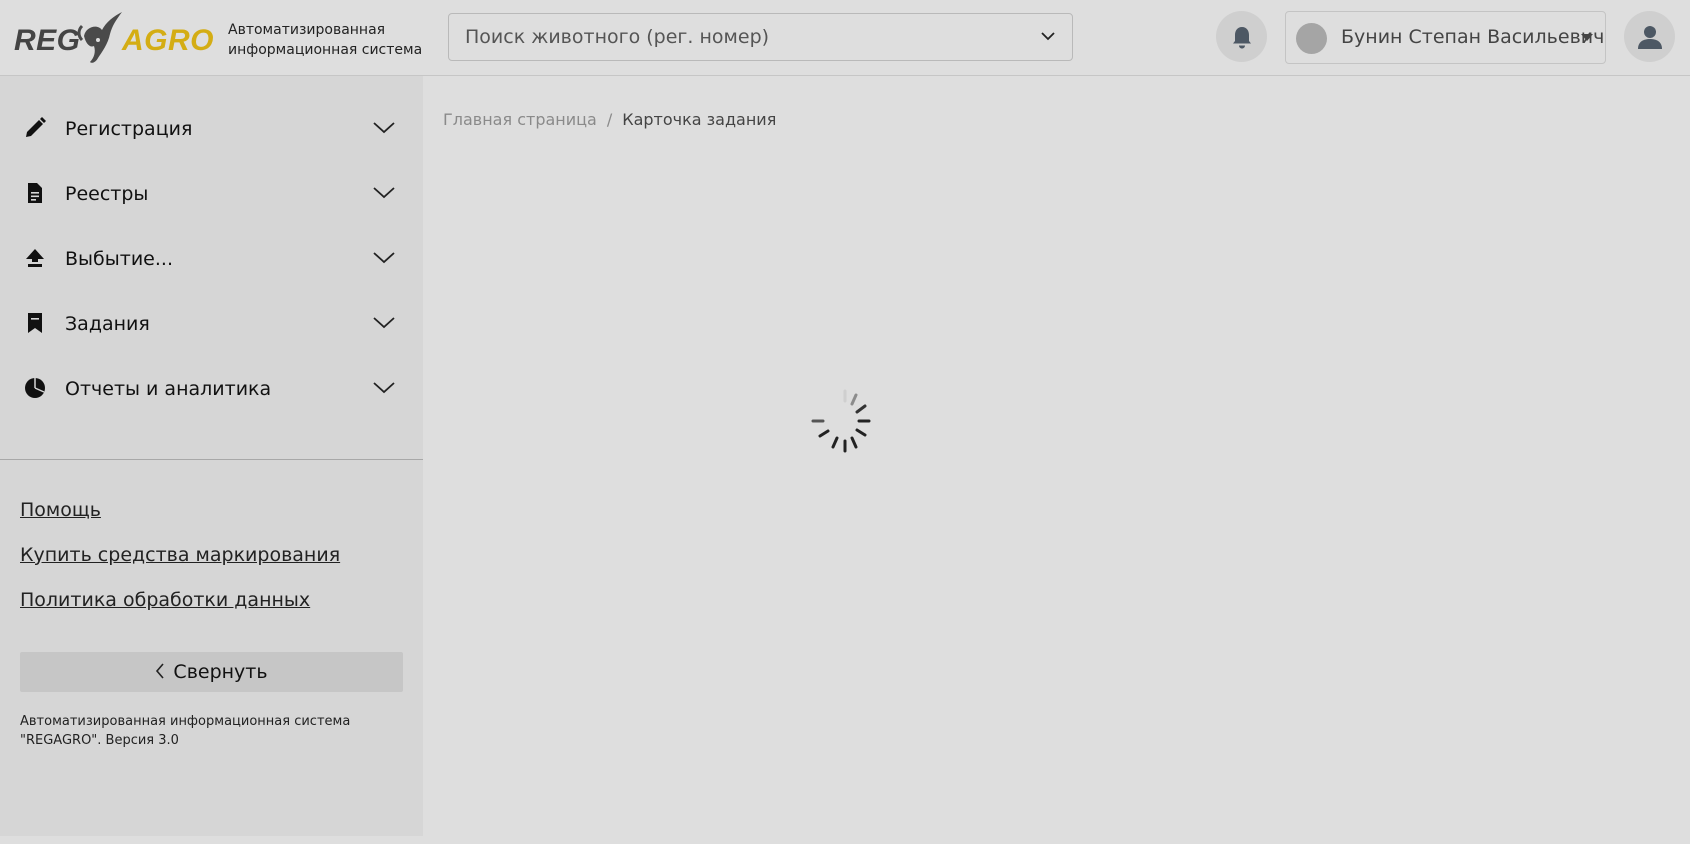 The width and height of the screenshot is (1690, 844). I want to click on upload-arrow-icon, so click(35, 258).